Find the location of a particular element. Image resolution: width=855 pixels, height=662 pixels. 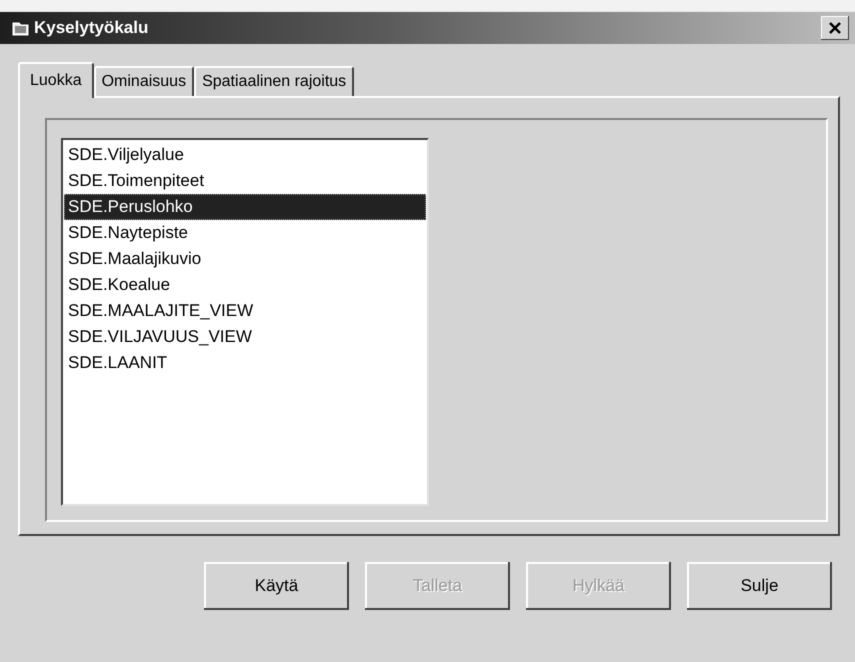

close-button is located at coordinates (835, 28).